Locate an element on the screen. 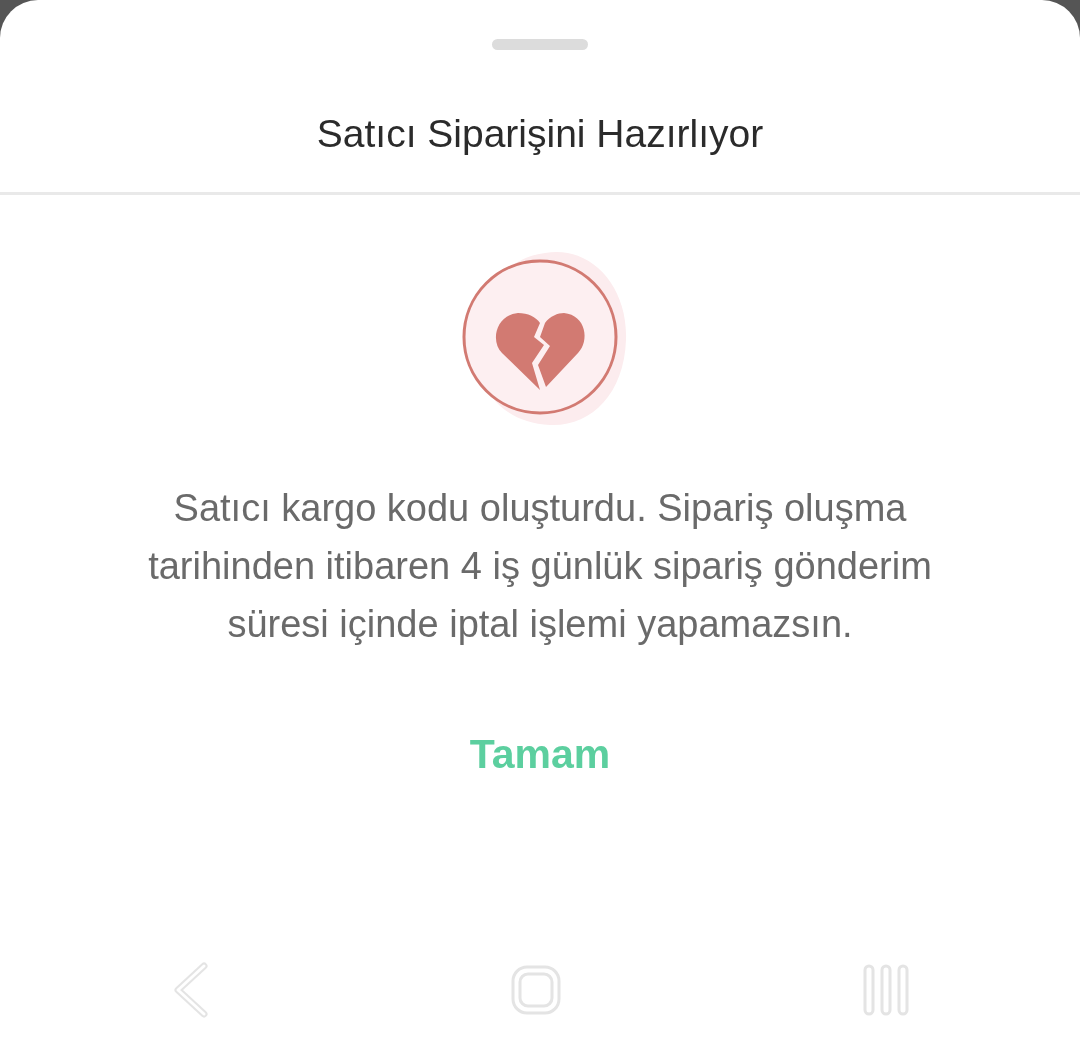 The width and height of the screenshot is (1080, 1060). recents-icon is located at coordinates (886, 990).